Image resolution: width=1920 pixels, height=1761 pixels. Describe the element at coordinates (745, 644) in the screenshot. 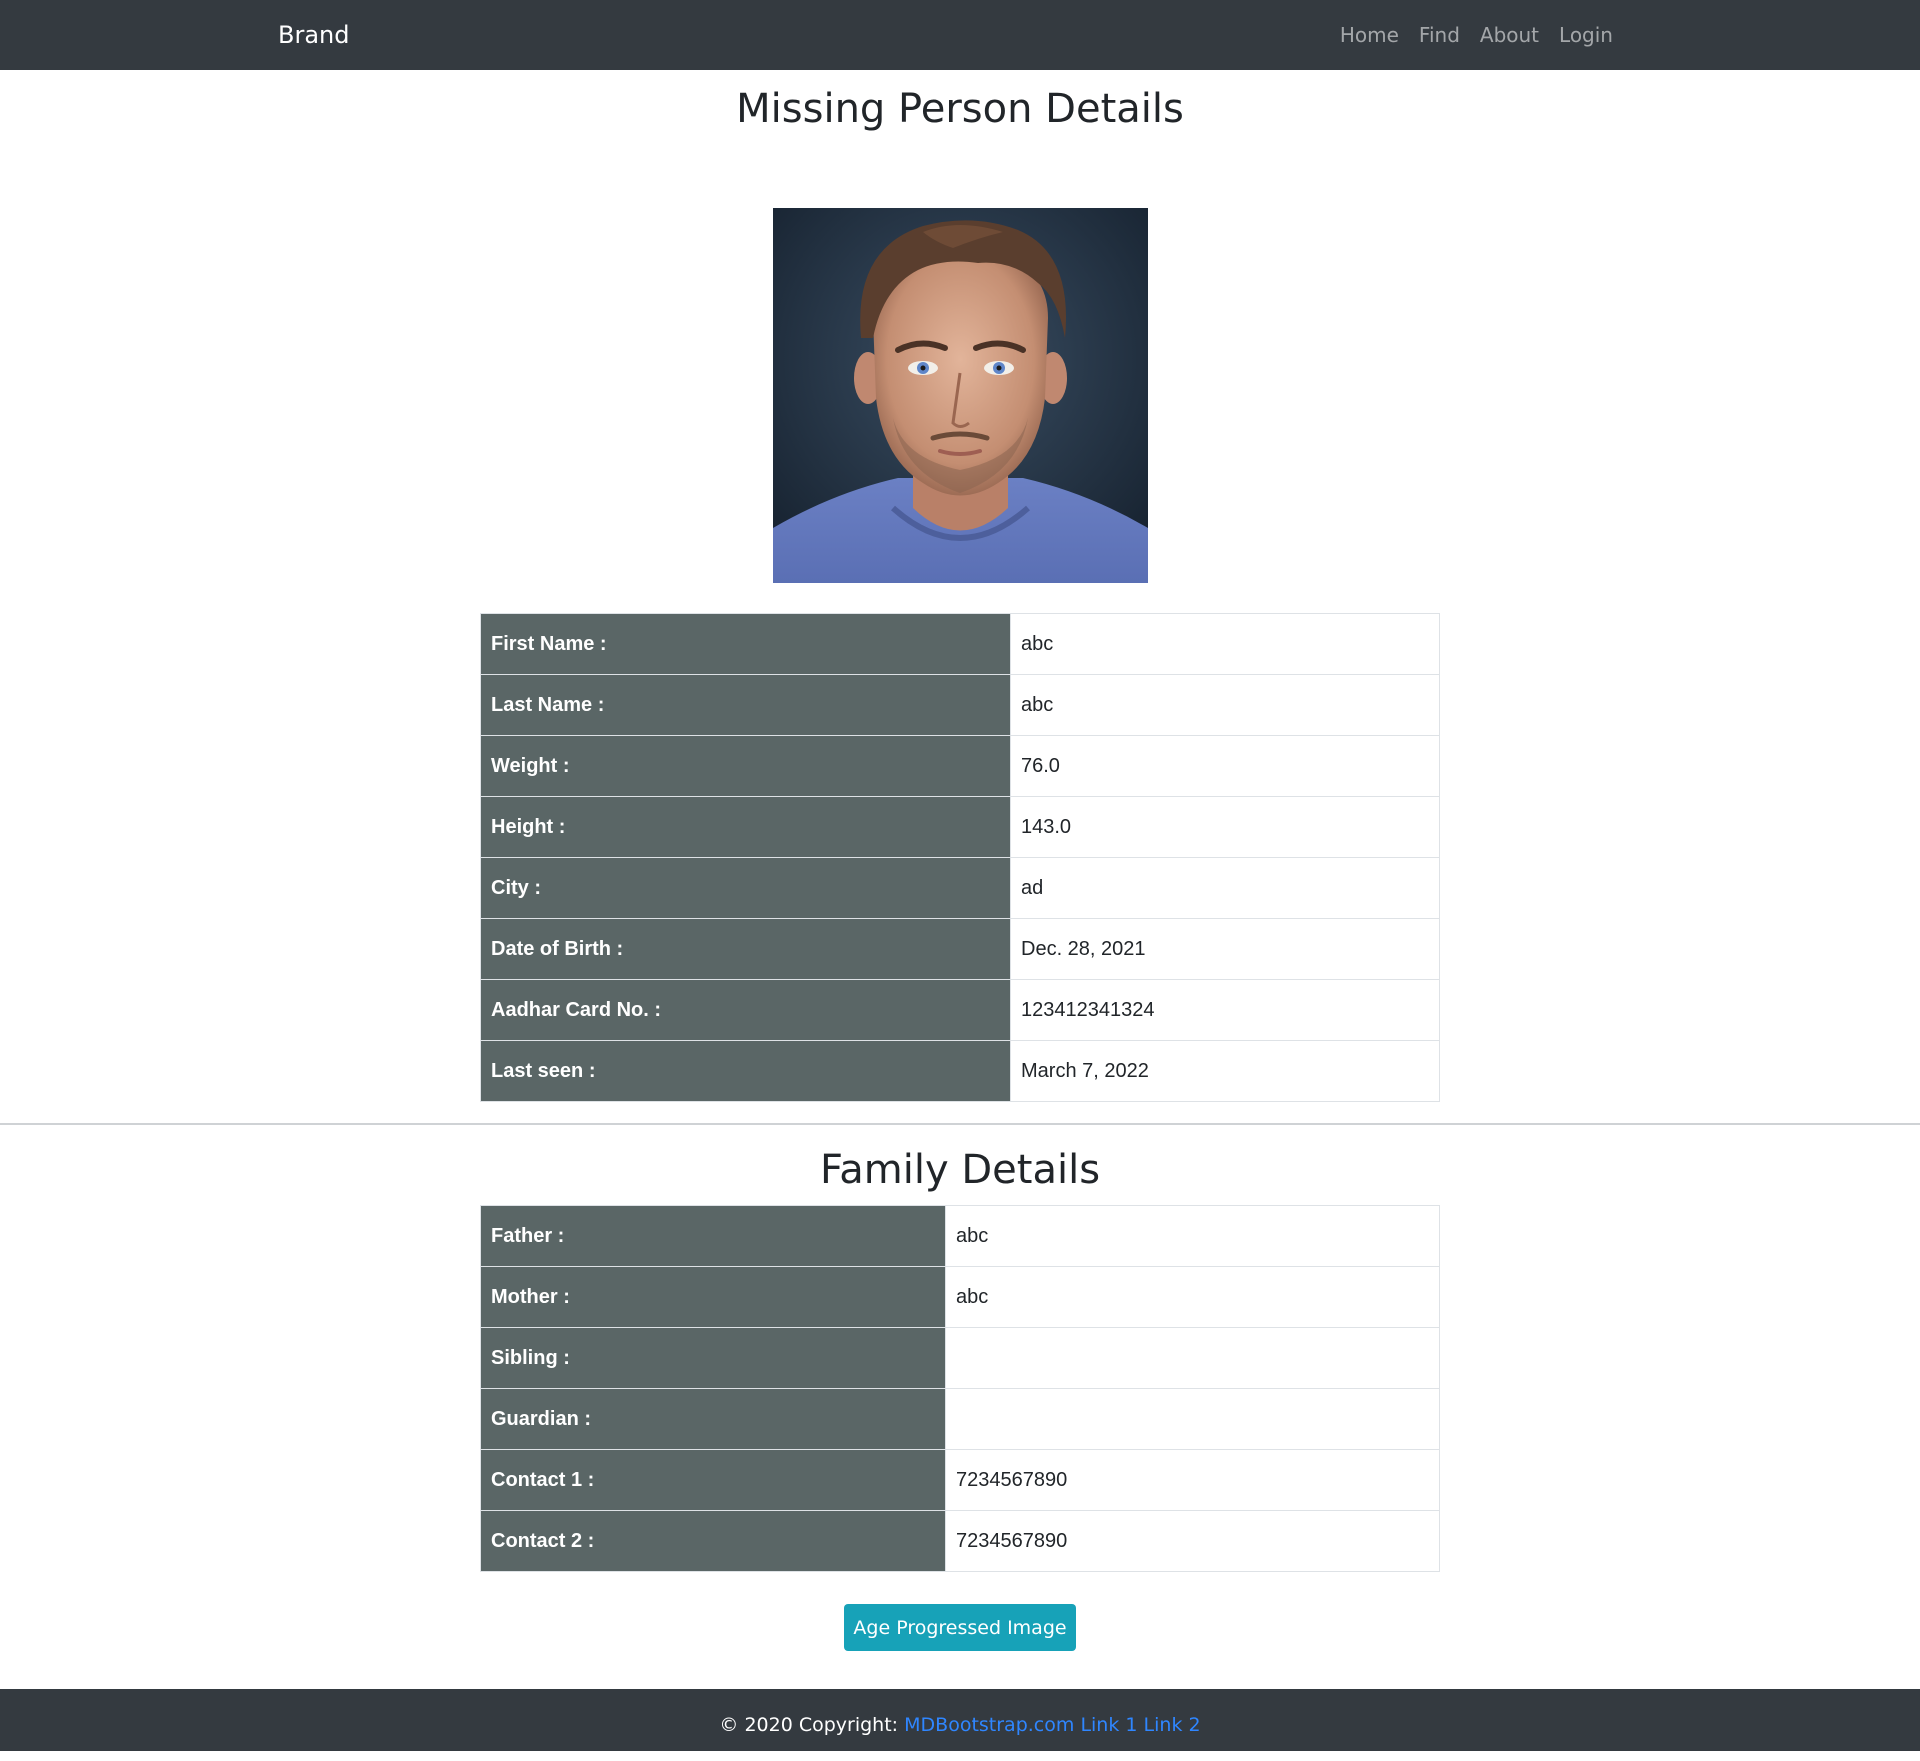

I see `row-label: First Name :` at that location.